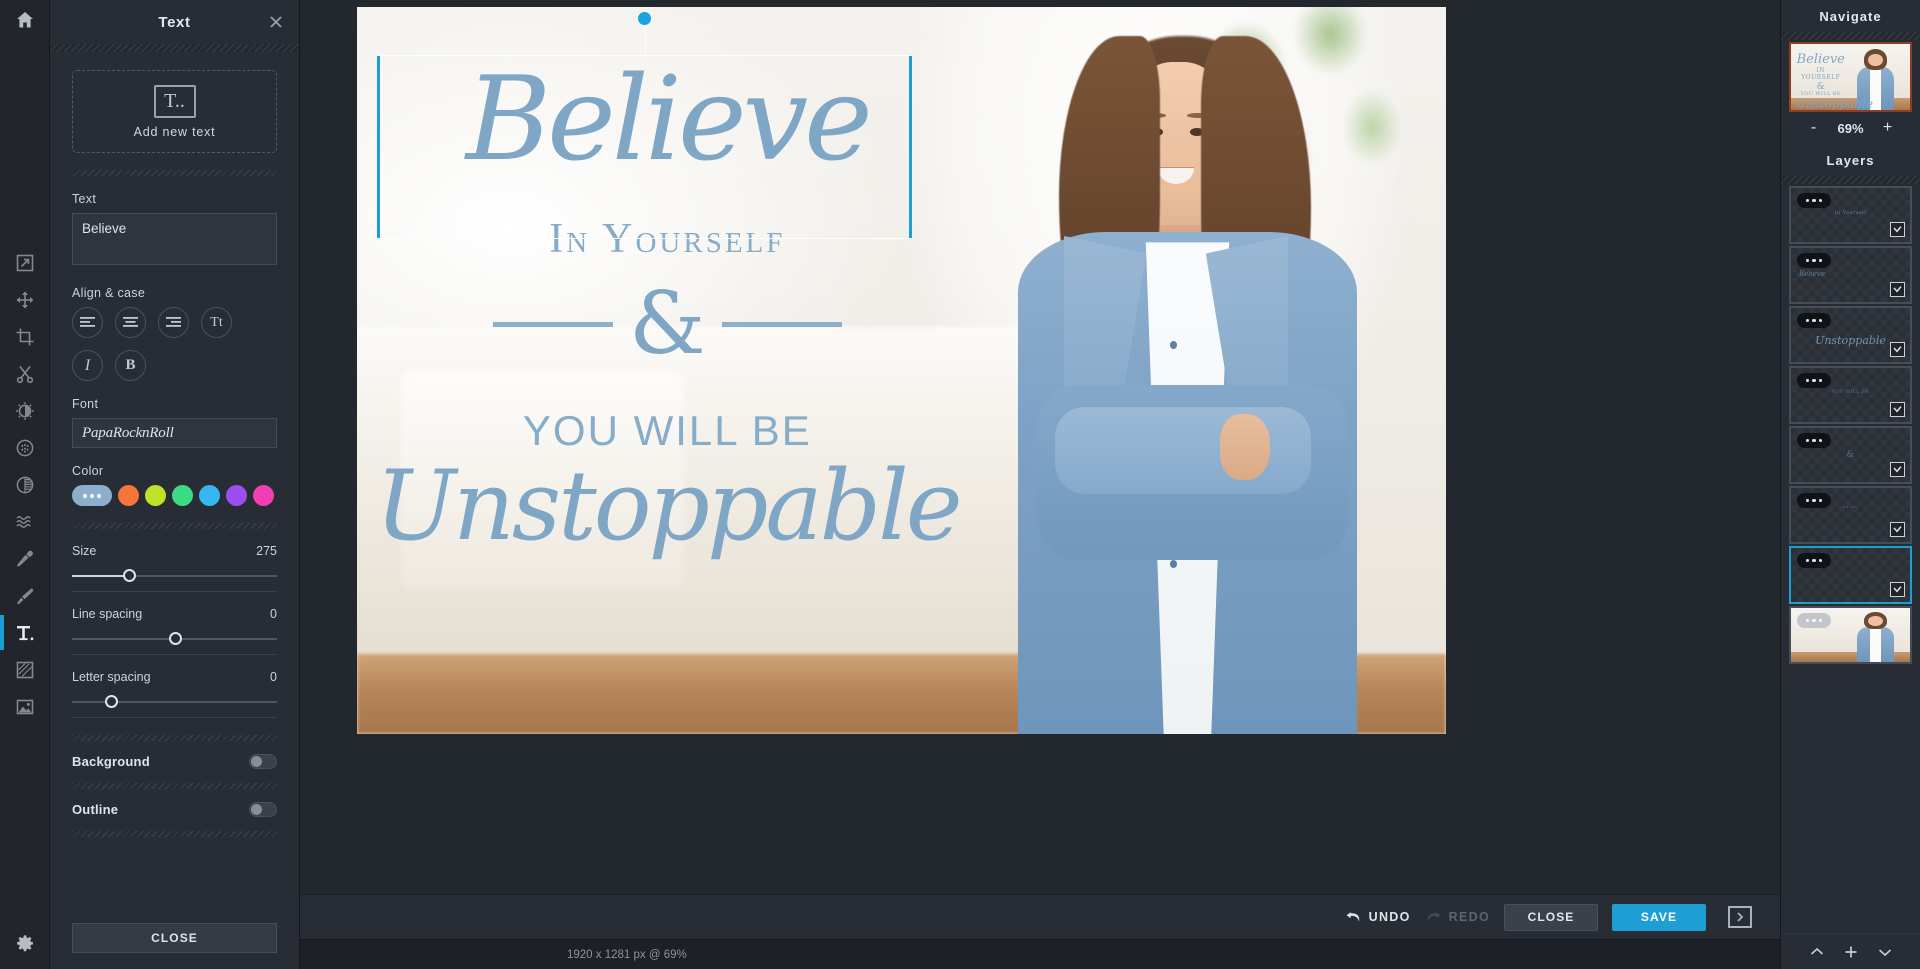  Describe the element at coordinates (644, 18) in the screenshot. I see `rotate-handle` at that location.